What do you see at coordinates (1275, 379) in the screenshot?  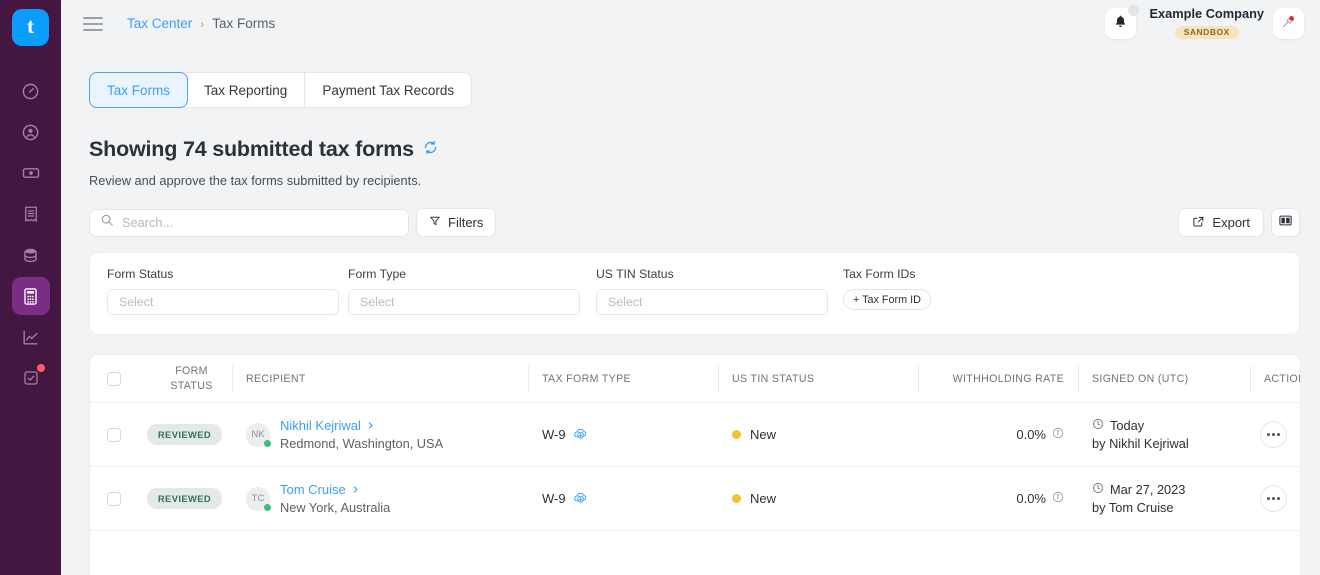 I see `column-actions: ACTIONS ?` at bounding box center [1275, 379].